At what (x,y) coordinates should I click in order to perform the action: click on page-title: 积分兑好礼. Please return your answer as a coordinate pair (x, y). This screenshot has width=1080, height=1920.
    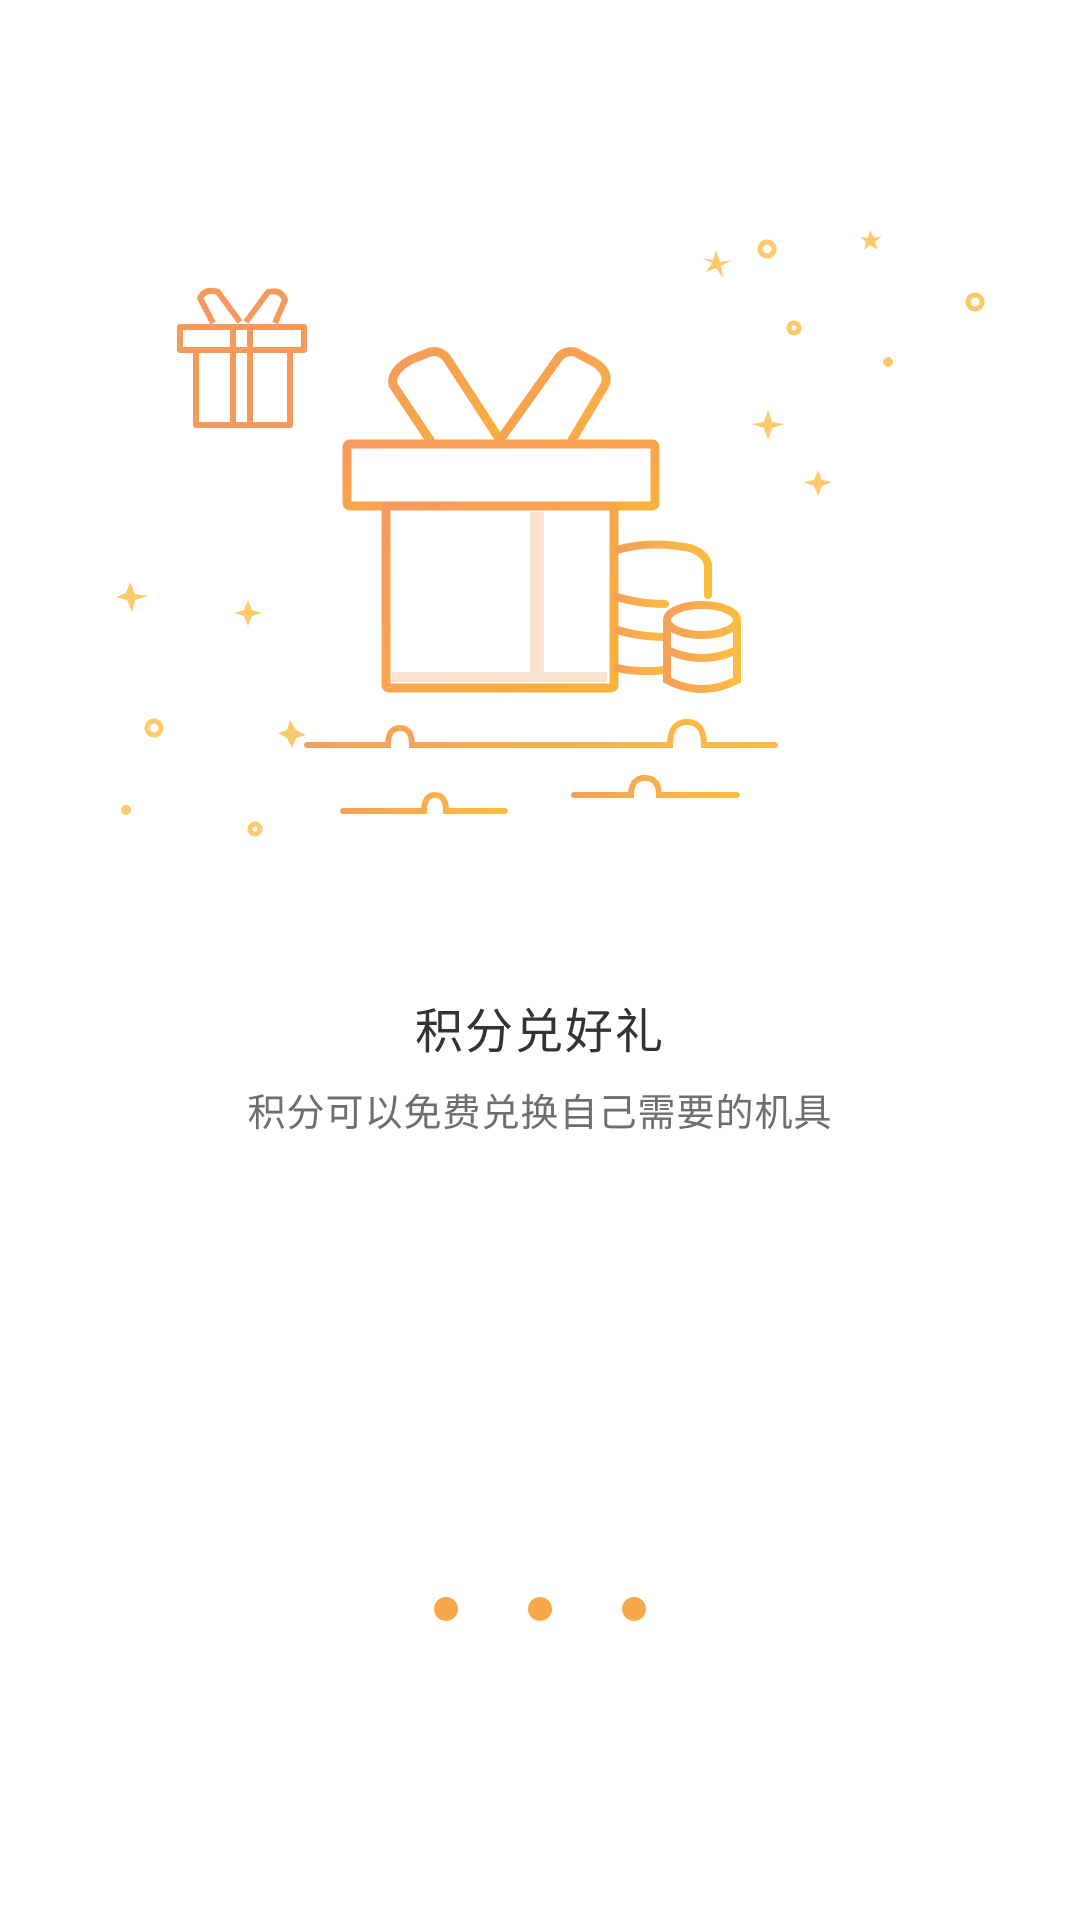
    Looking at the image, I should click on (539, 1032).